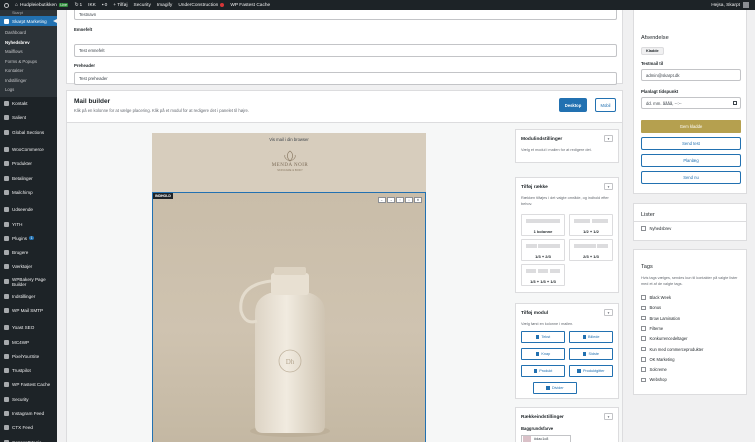  Describe the element at coordinates (6, 5) in the screenshot. I see `wordpress-icon` at that location.